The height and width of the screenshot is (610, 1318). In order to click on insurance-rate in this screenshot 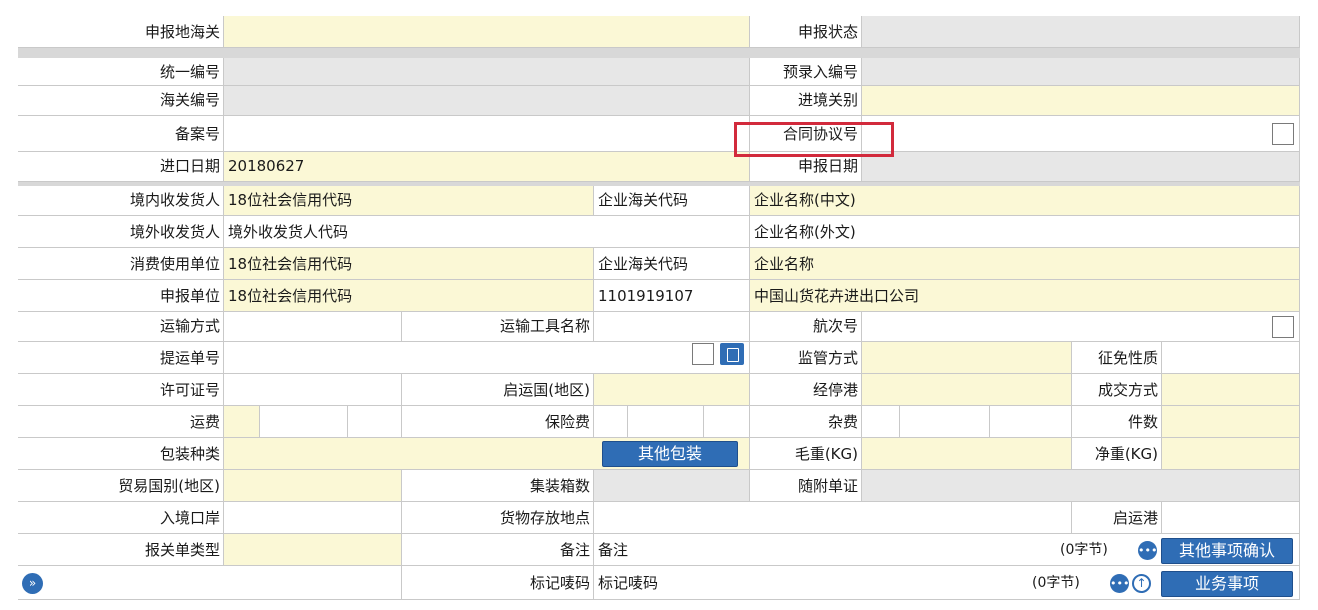, I will do `click(666, 422)`.